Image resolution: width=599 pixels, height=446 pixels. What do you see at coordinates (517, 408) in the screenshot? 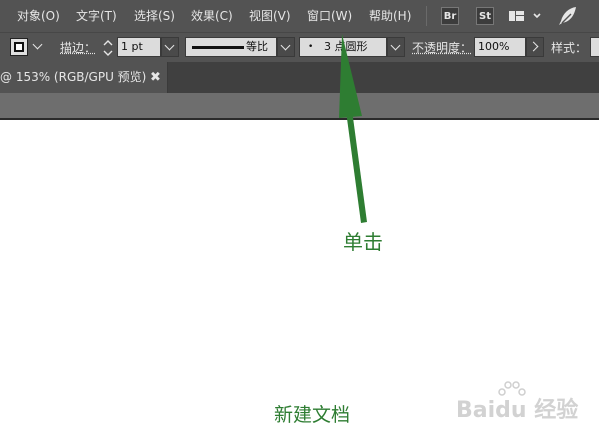
I see `watermark-text: Baidu 经验` at bounding box center [517, 408].